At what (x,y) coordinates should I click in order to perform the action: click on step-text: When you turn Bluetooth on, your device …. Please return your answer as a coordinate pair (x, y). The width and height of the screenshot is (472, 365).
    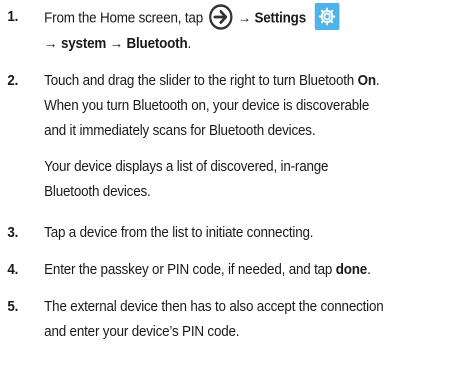
    Looking at the image, I should click on (207, 106).